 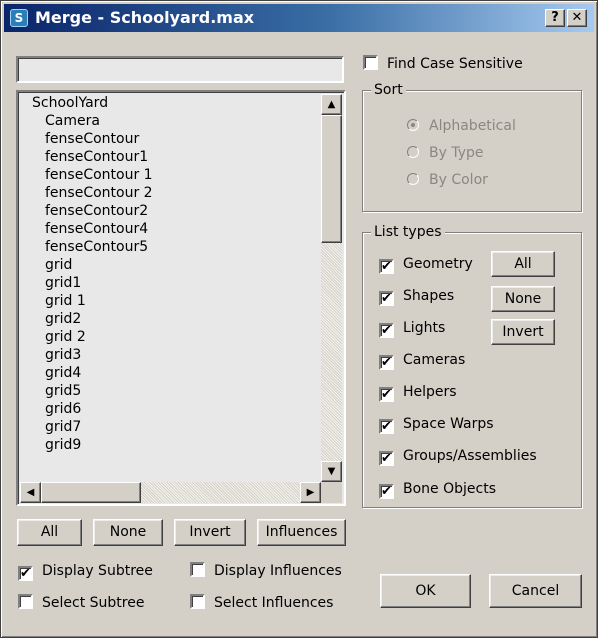 I want to click on list-item: fenseContour, so click(x=168, y=139).